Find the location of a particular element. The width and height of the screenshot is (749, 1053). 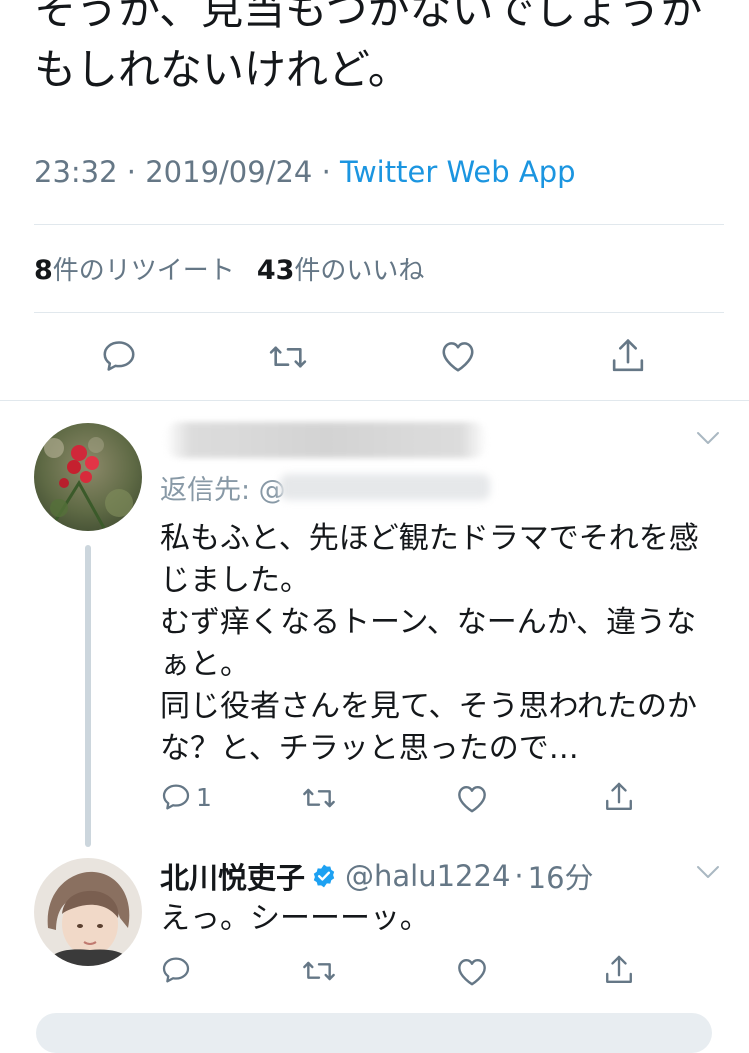

reply-button: 1 is located at coordinates (186, 797).